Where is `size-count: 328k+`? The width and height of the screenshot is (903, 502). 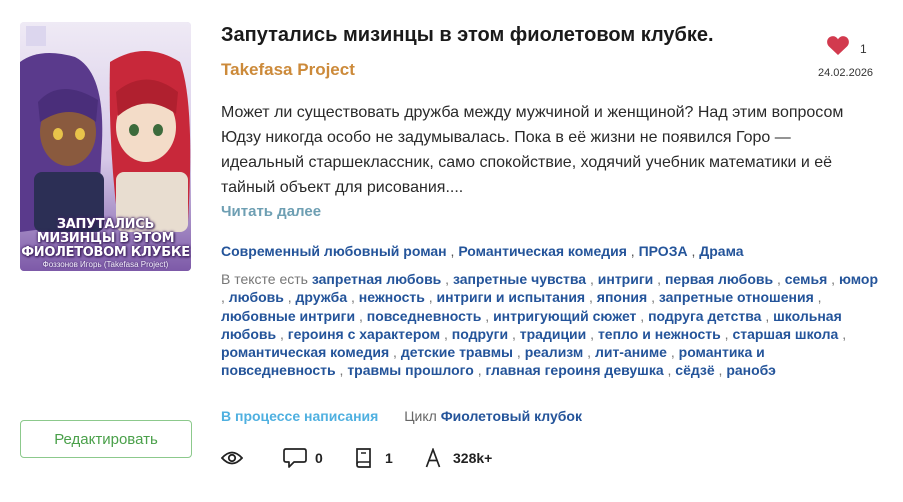 size-count: 328k+ is located at coordinates (473, 458).